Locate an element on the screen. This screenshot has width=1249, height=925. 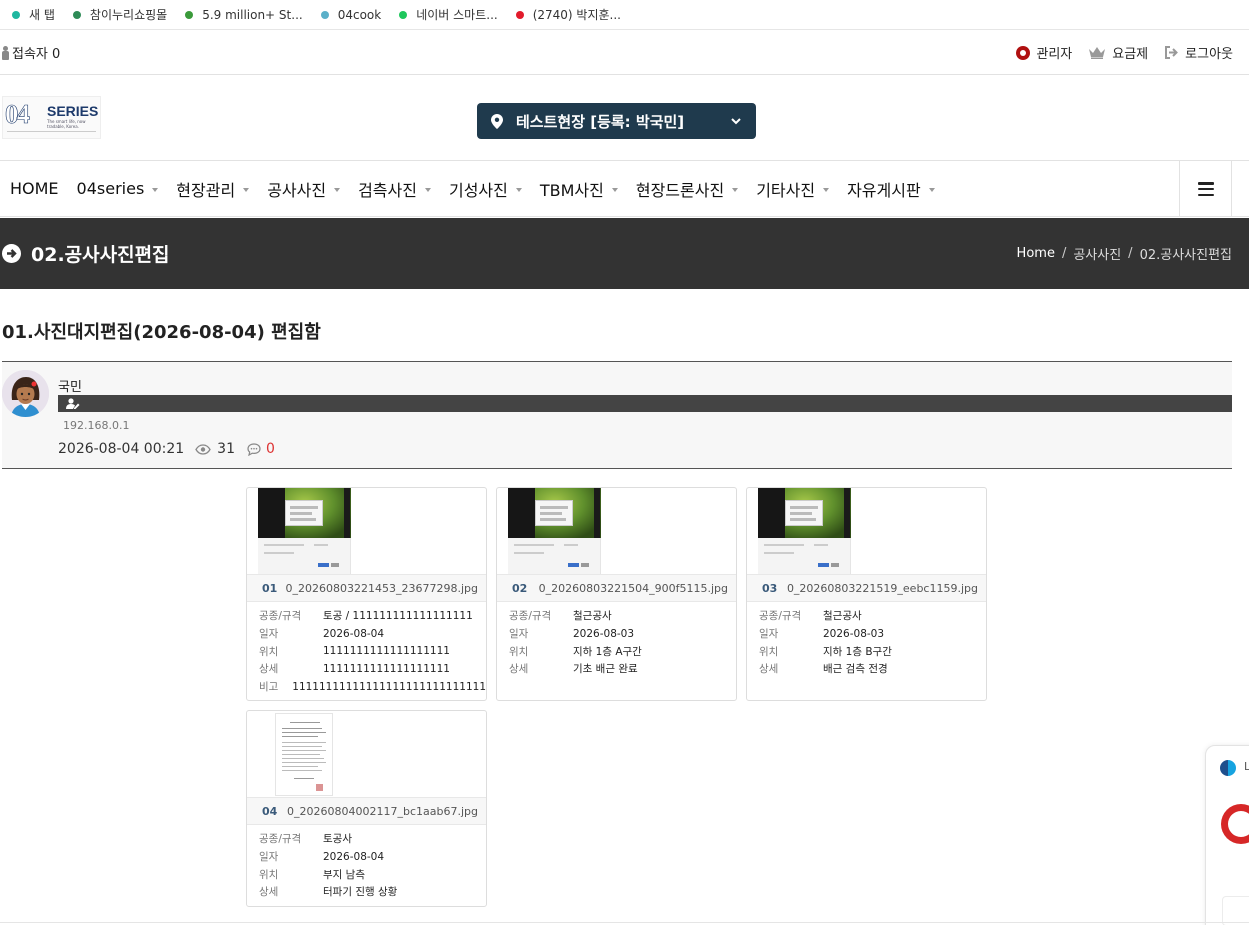
logout-label: 로그아웃 is located at coordinates (1209, 54).